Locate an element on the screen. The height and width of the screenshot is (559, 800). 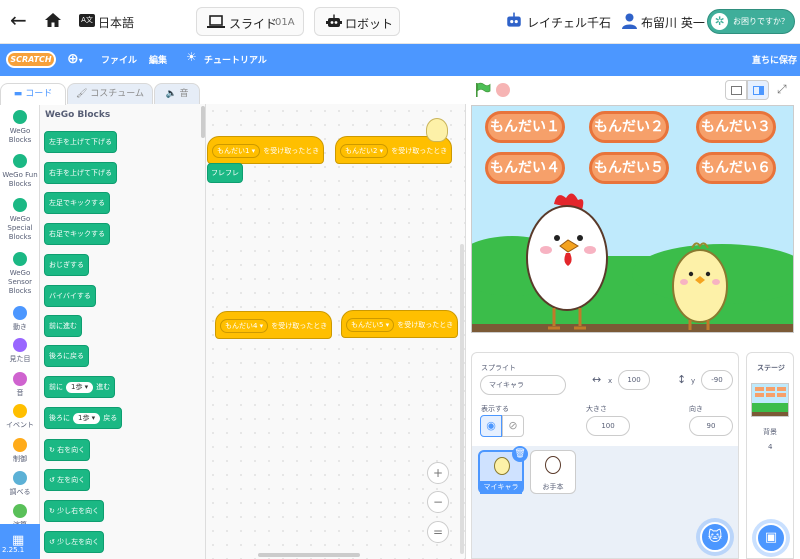
menu-edit: 編集 is located at coordinates (158, 59).